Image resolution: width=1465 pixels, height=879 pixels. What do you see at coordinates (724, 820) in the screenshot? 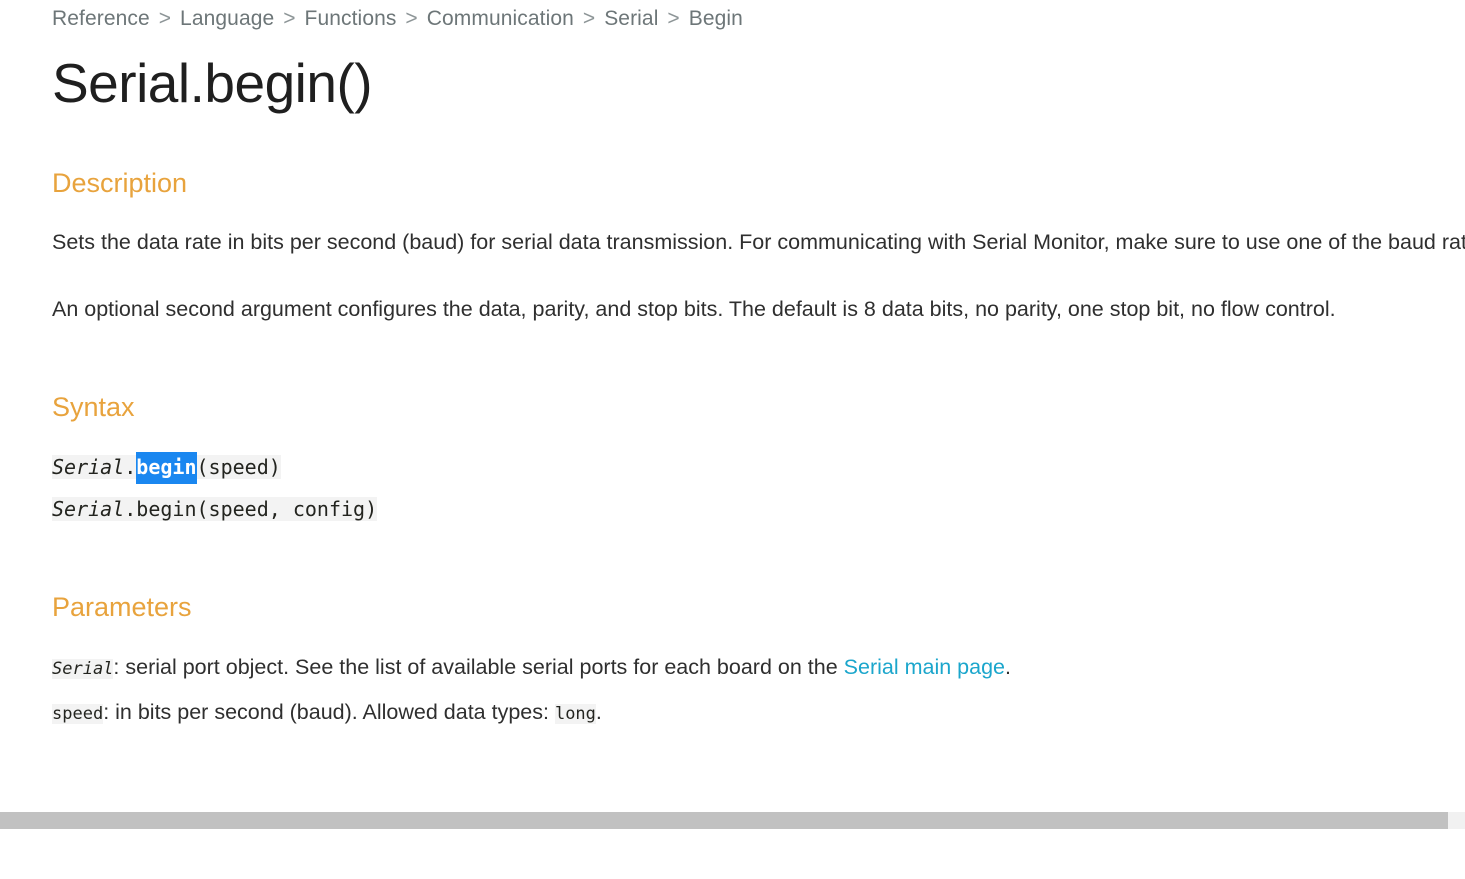
I see `horizontal-scrollbar-thumb` at bounding box center [724, 820].